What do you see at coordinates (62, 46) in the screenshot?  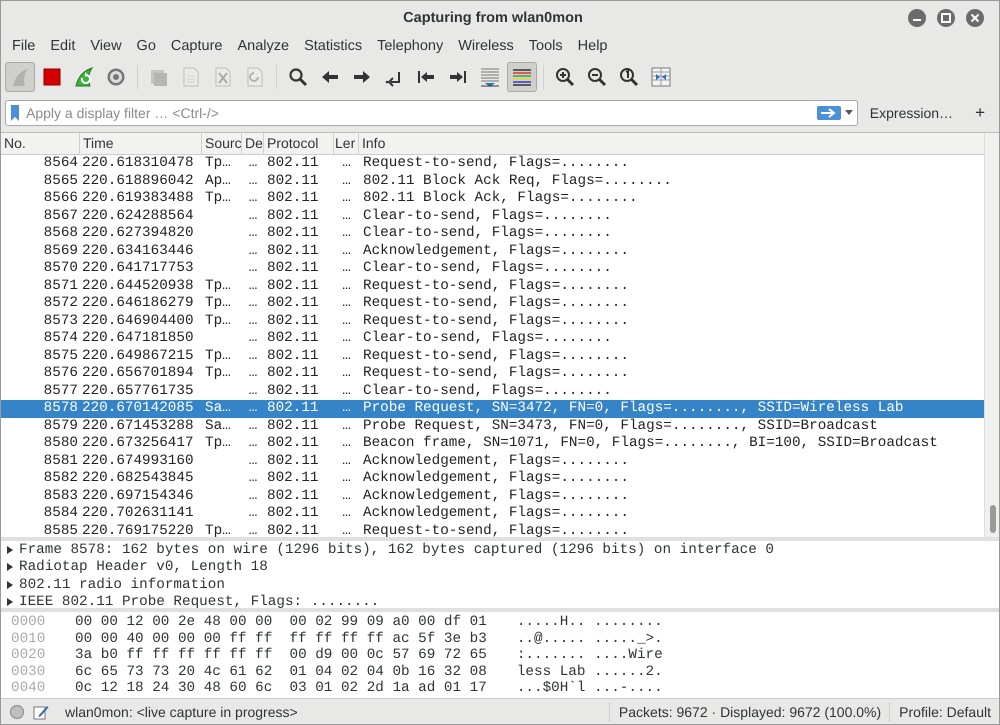 I see `menu-item: Edit` at bounding box center [62, 46].